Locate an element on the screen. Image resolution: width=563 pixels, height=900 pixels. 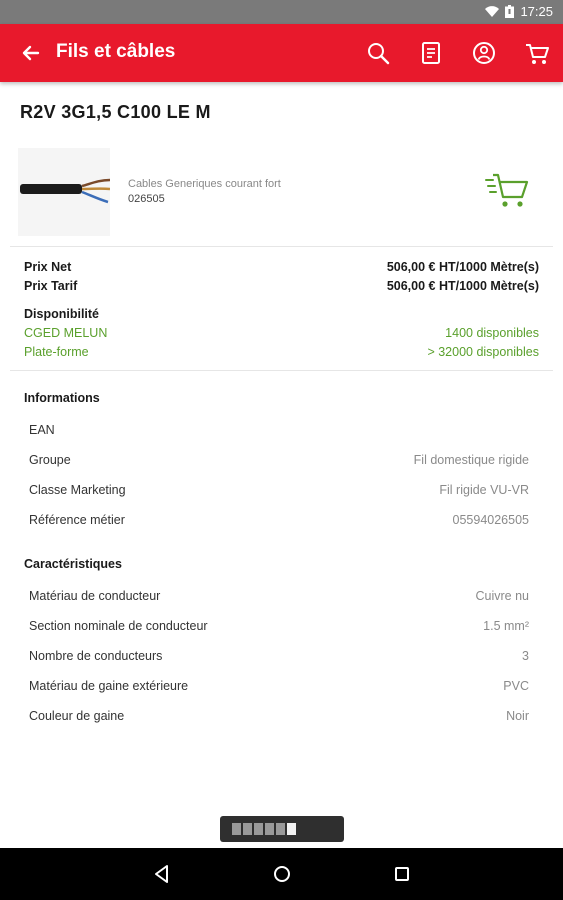
spec-key: Couleur de gaine is located at coordinates (77, 716).